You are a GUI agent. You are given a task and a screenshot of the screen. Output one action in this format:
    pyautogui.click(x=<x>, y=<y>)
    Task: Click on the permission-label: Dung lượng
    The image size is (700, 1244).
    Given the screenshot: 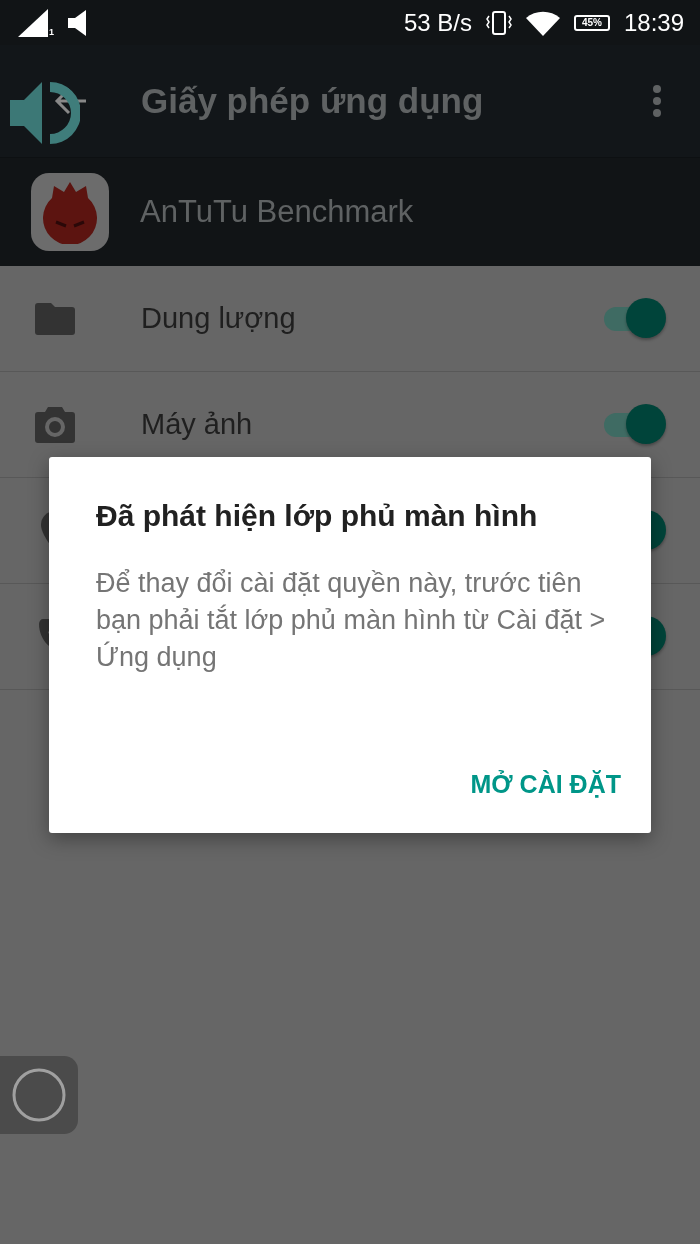 What is the action you would take?
    pyautogui.click(x=219, y=318)
    